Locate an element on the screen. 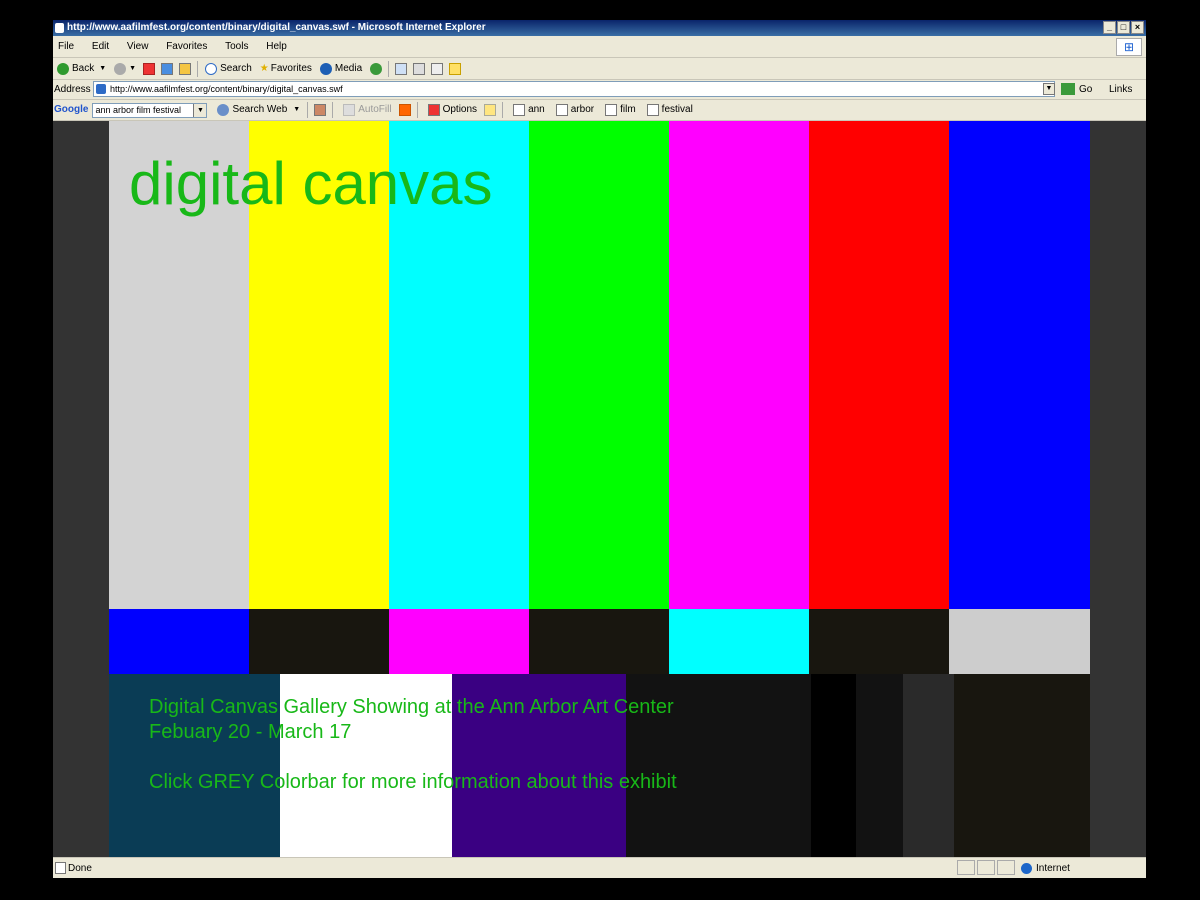 The width and height of the screenshot is (1200, 900). address-dropdown-button: ▼ is located at coordinates (1049, 89).